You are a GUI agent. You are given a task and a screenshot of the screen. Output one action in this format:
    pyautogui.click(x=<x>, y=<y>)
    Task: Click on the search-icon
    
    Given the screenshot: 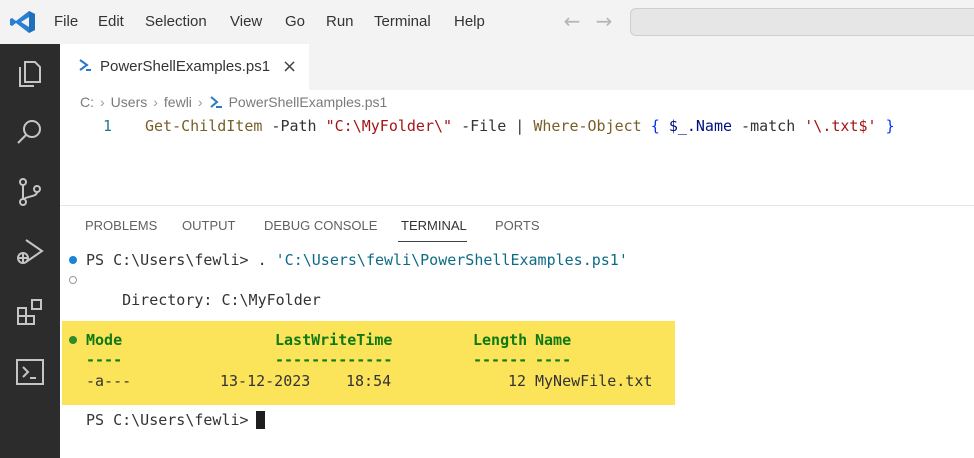 What is the action you would take?
    pyautogui.click(x=30, y=132)
    